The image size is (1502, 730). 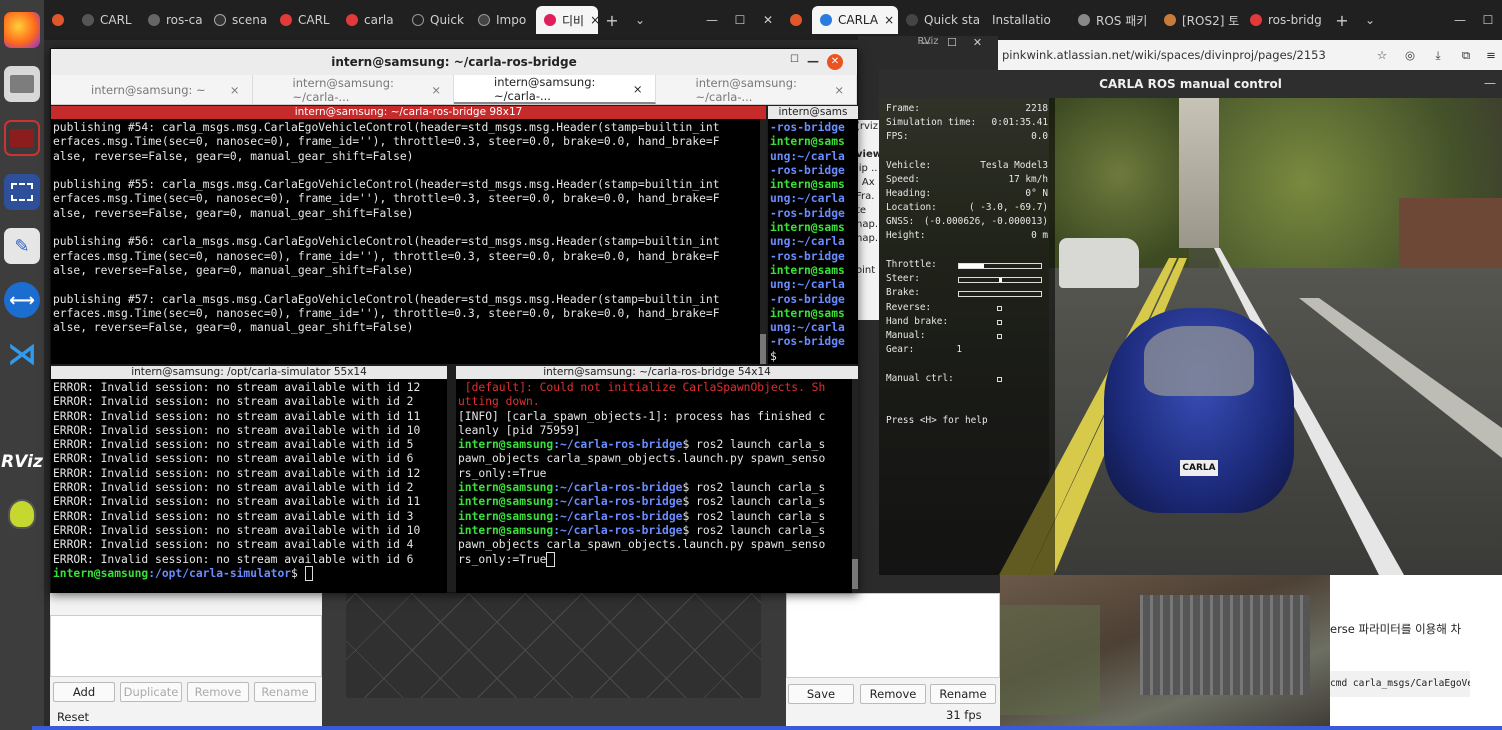 I want to click on terminal-tab-active: intern@samsung: ~/carla-... ×, so click(x=555, y=89).